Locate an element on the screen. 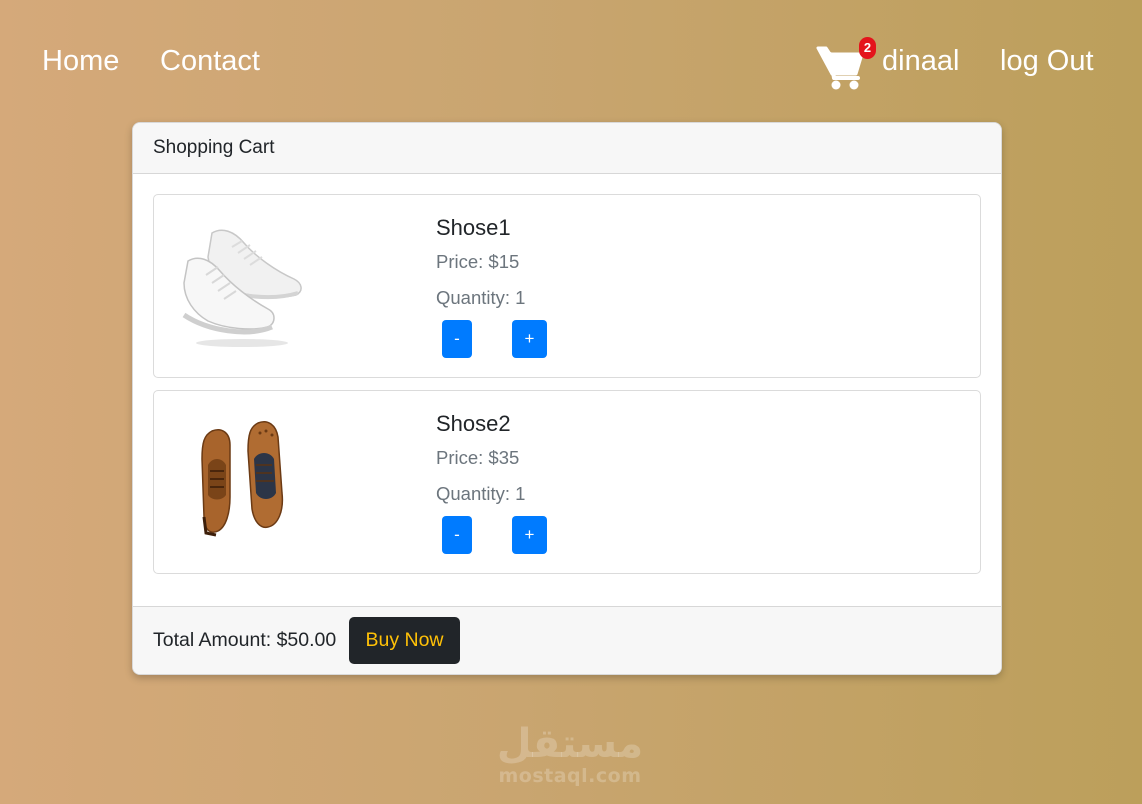  watermark-arabic-logo: مستقل is located at coordinates (570, 744).